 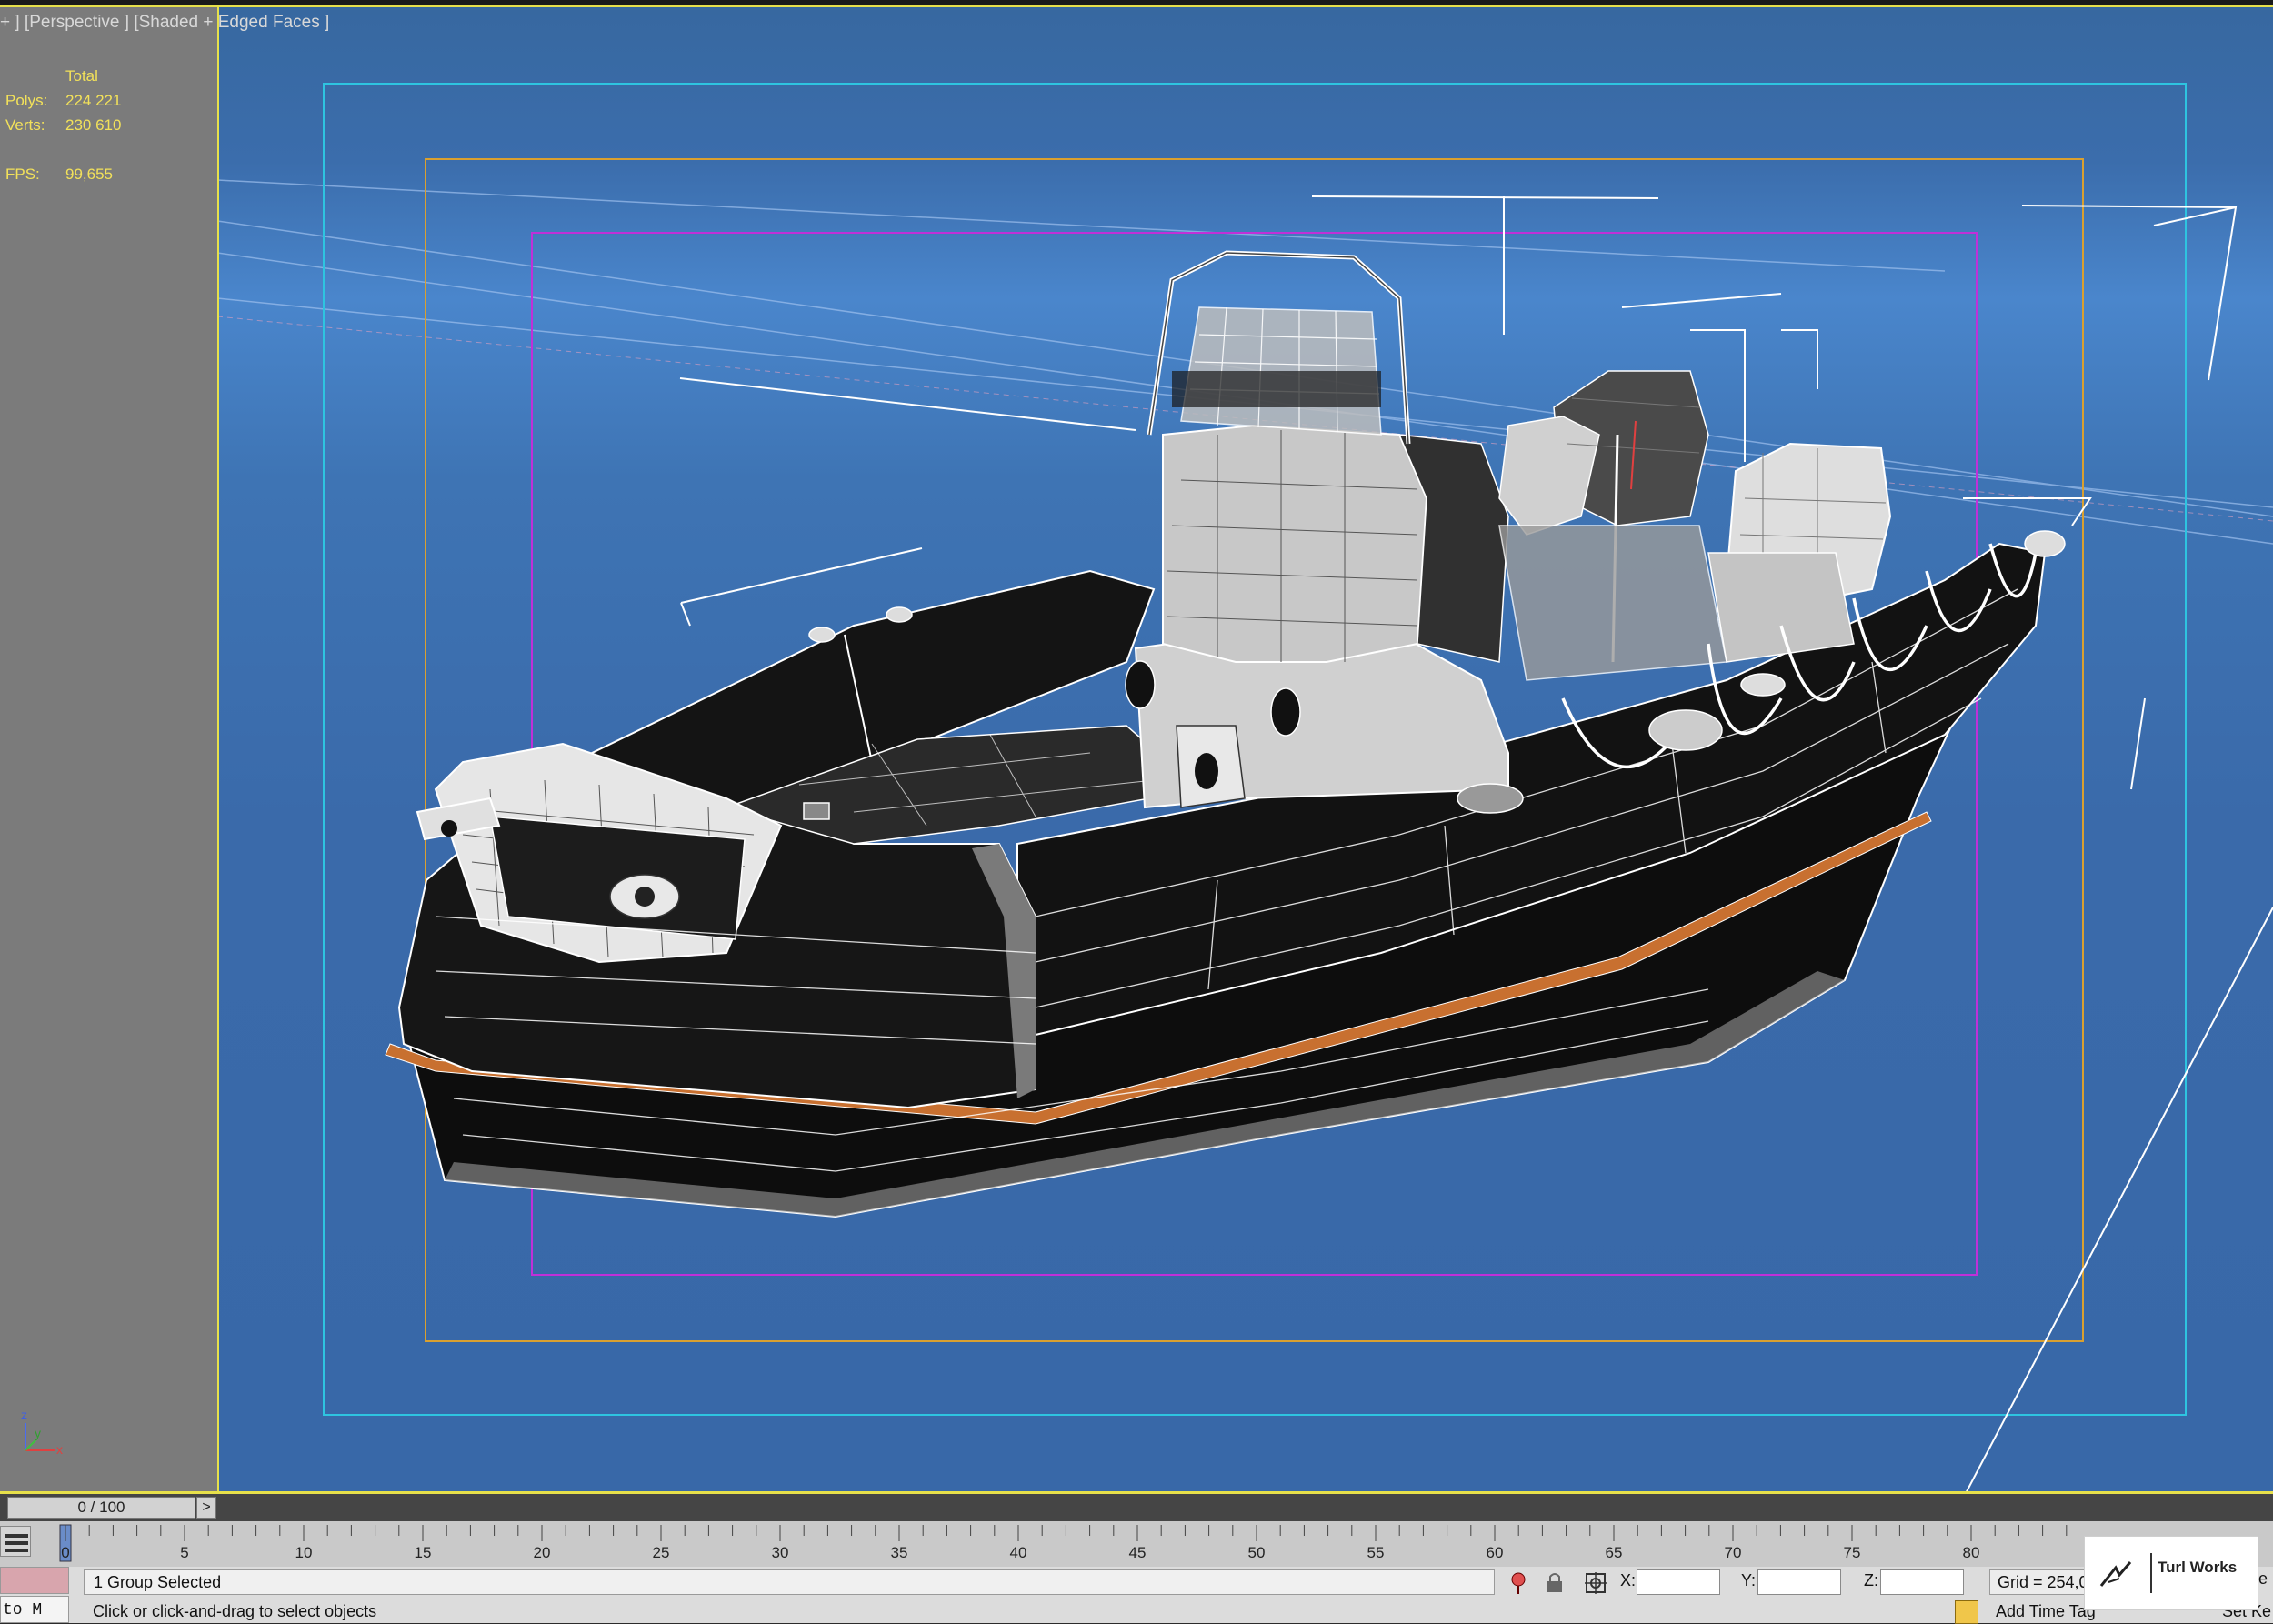 What do you see at coordinates (304, 1552) in the screenshot?
I see `track-tick-label: 10` at bounding box center [304, 1552].